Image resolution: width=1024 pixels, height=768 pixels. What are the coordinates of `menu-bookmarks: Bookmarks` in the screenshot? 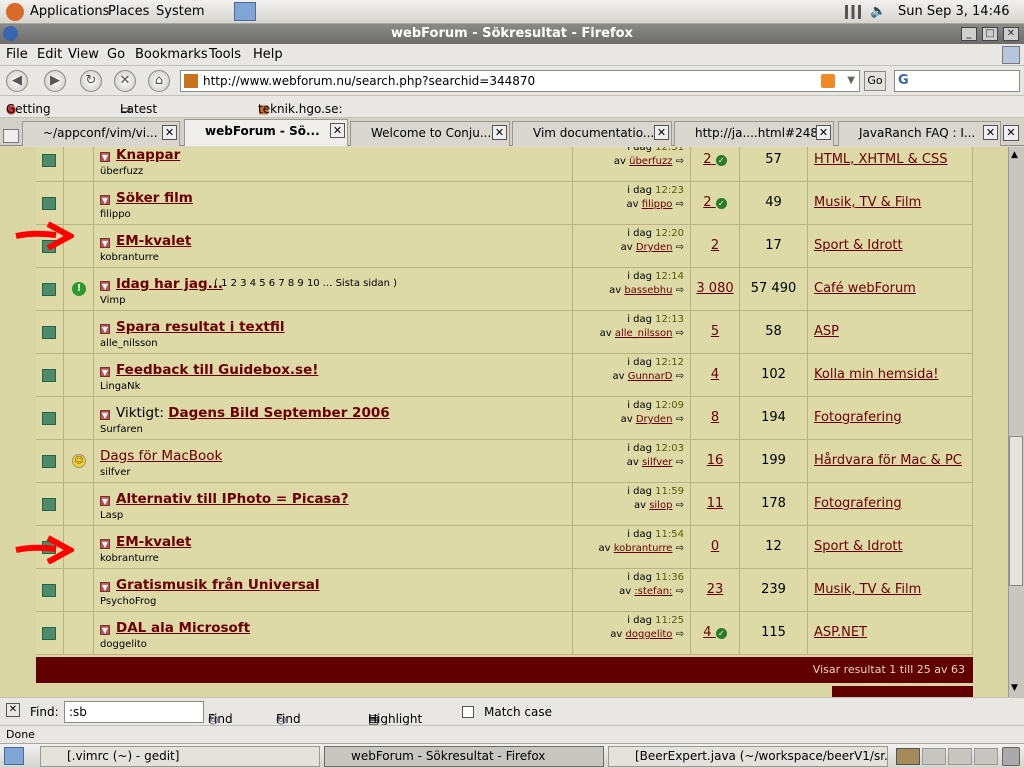 It's located at (171, 54).